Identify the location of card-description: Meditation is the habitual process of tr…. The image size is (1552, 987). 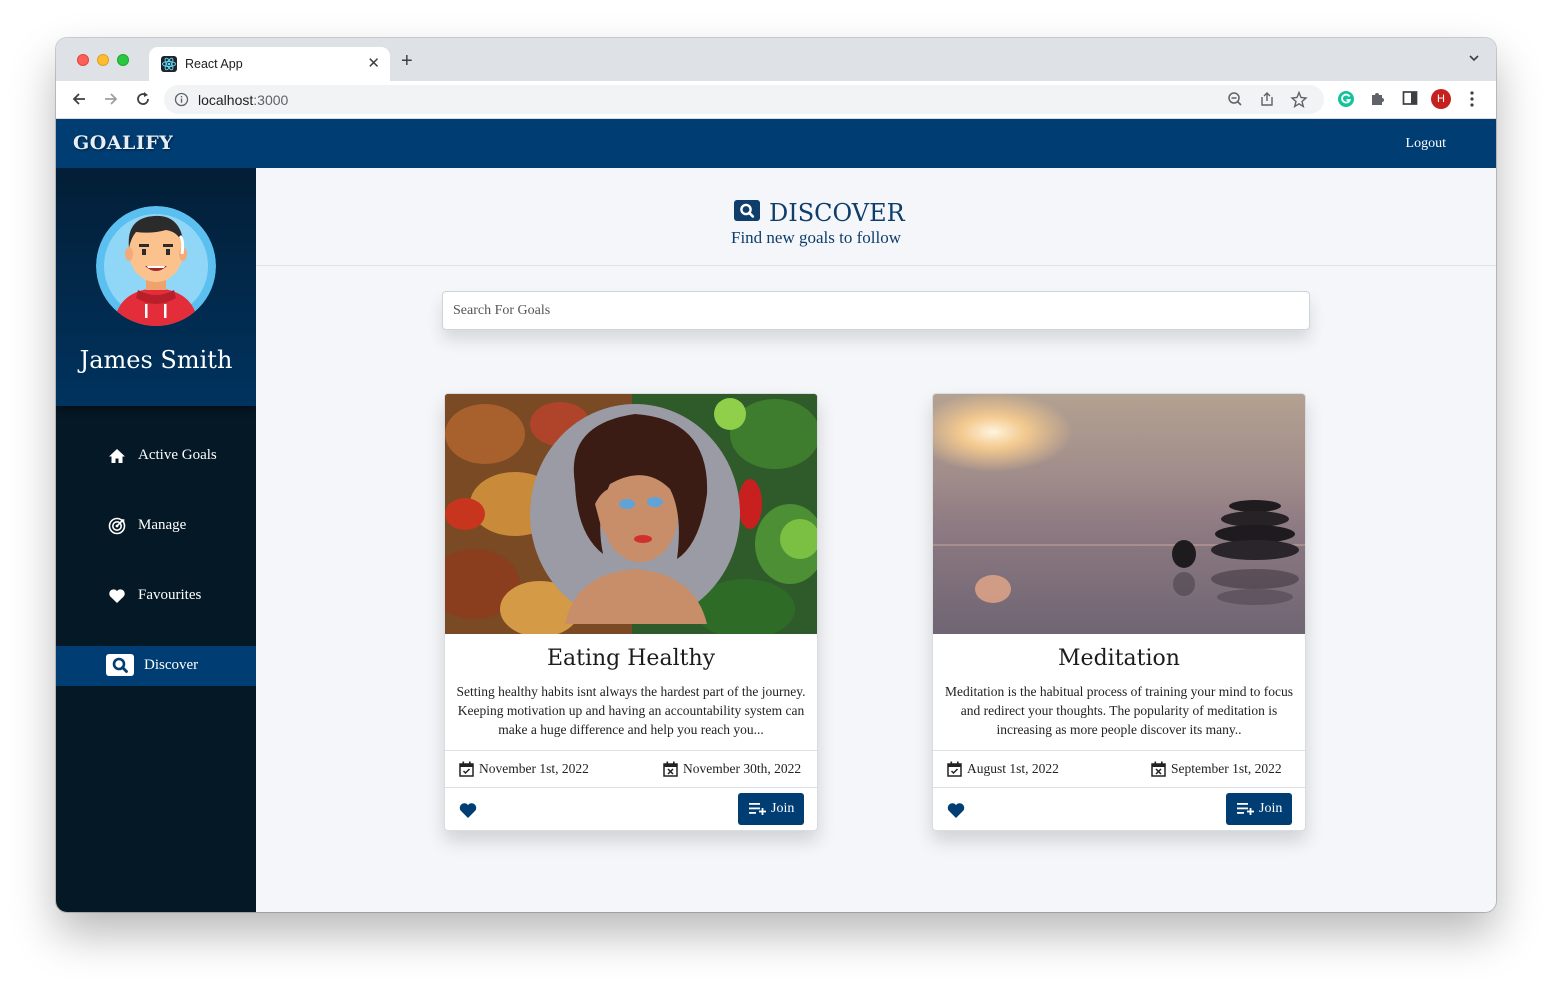
(1119, 710).